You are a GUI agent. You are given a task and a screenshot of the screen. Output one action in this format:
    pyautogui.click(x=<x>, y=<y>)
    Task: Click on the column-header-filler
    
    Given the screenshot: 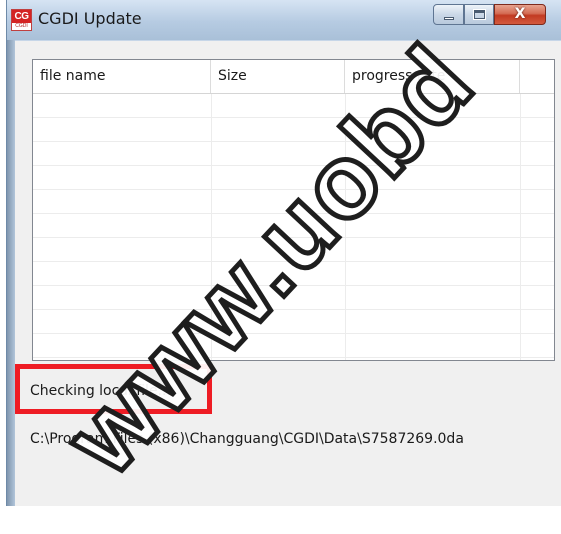 What is the action you would take?
    pyautogui.click(x=537, y=76)
    